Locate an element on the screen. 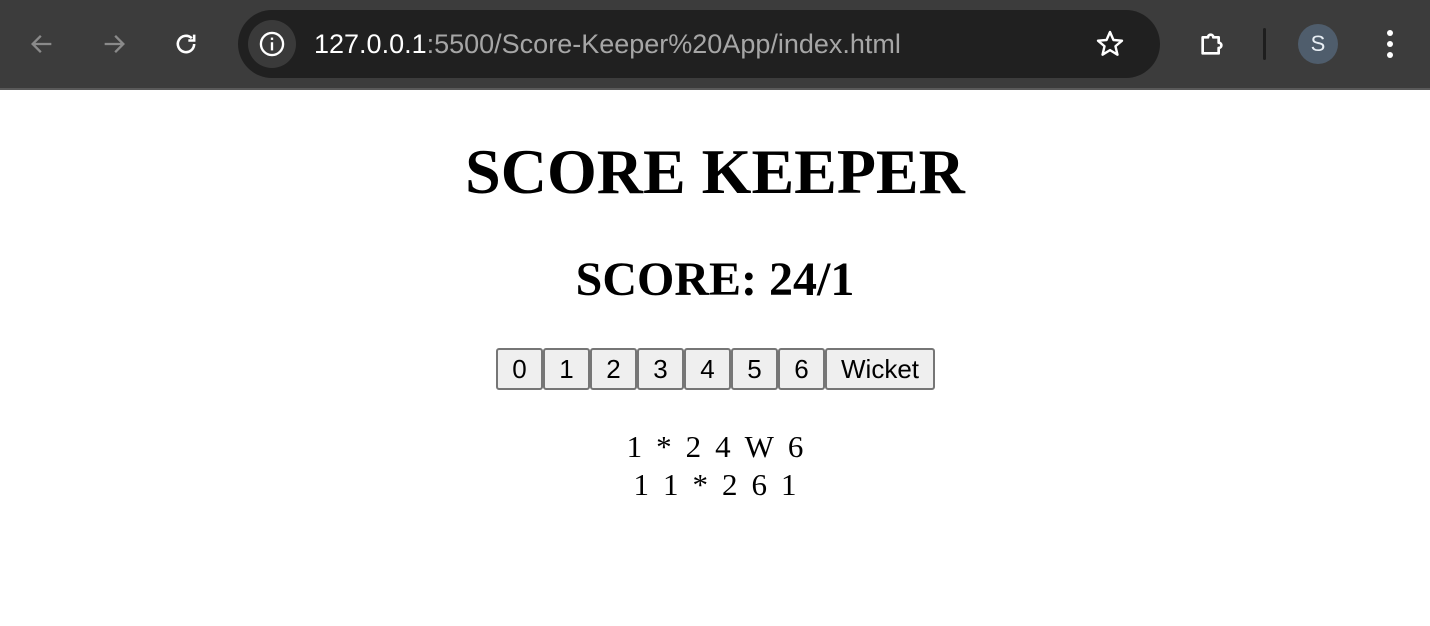  run-buttons: 0 1 2 3 4 5 6 Wicket is located at coordinates (715, 369).